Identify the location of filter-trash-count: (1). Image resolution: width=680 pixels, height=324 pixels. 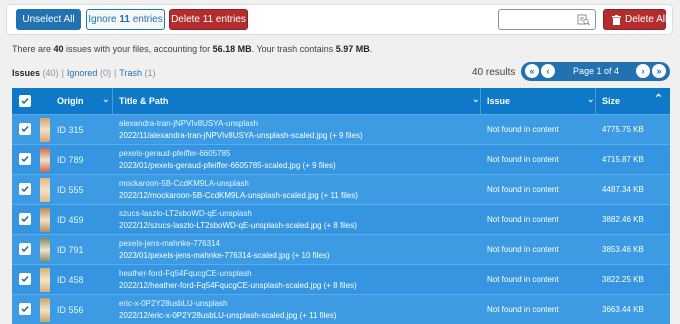
(150, 73).